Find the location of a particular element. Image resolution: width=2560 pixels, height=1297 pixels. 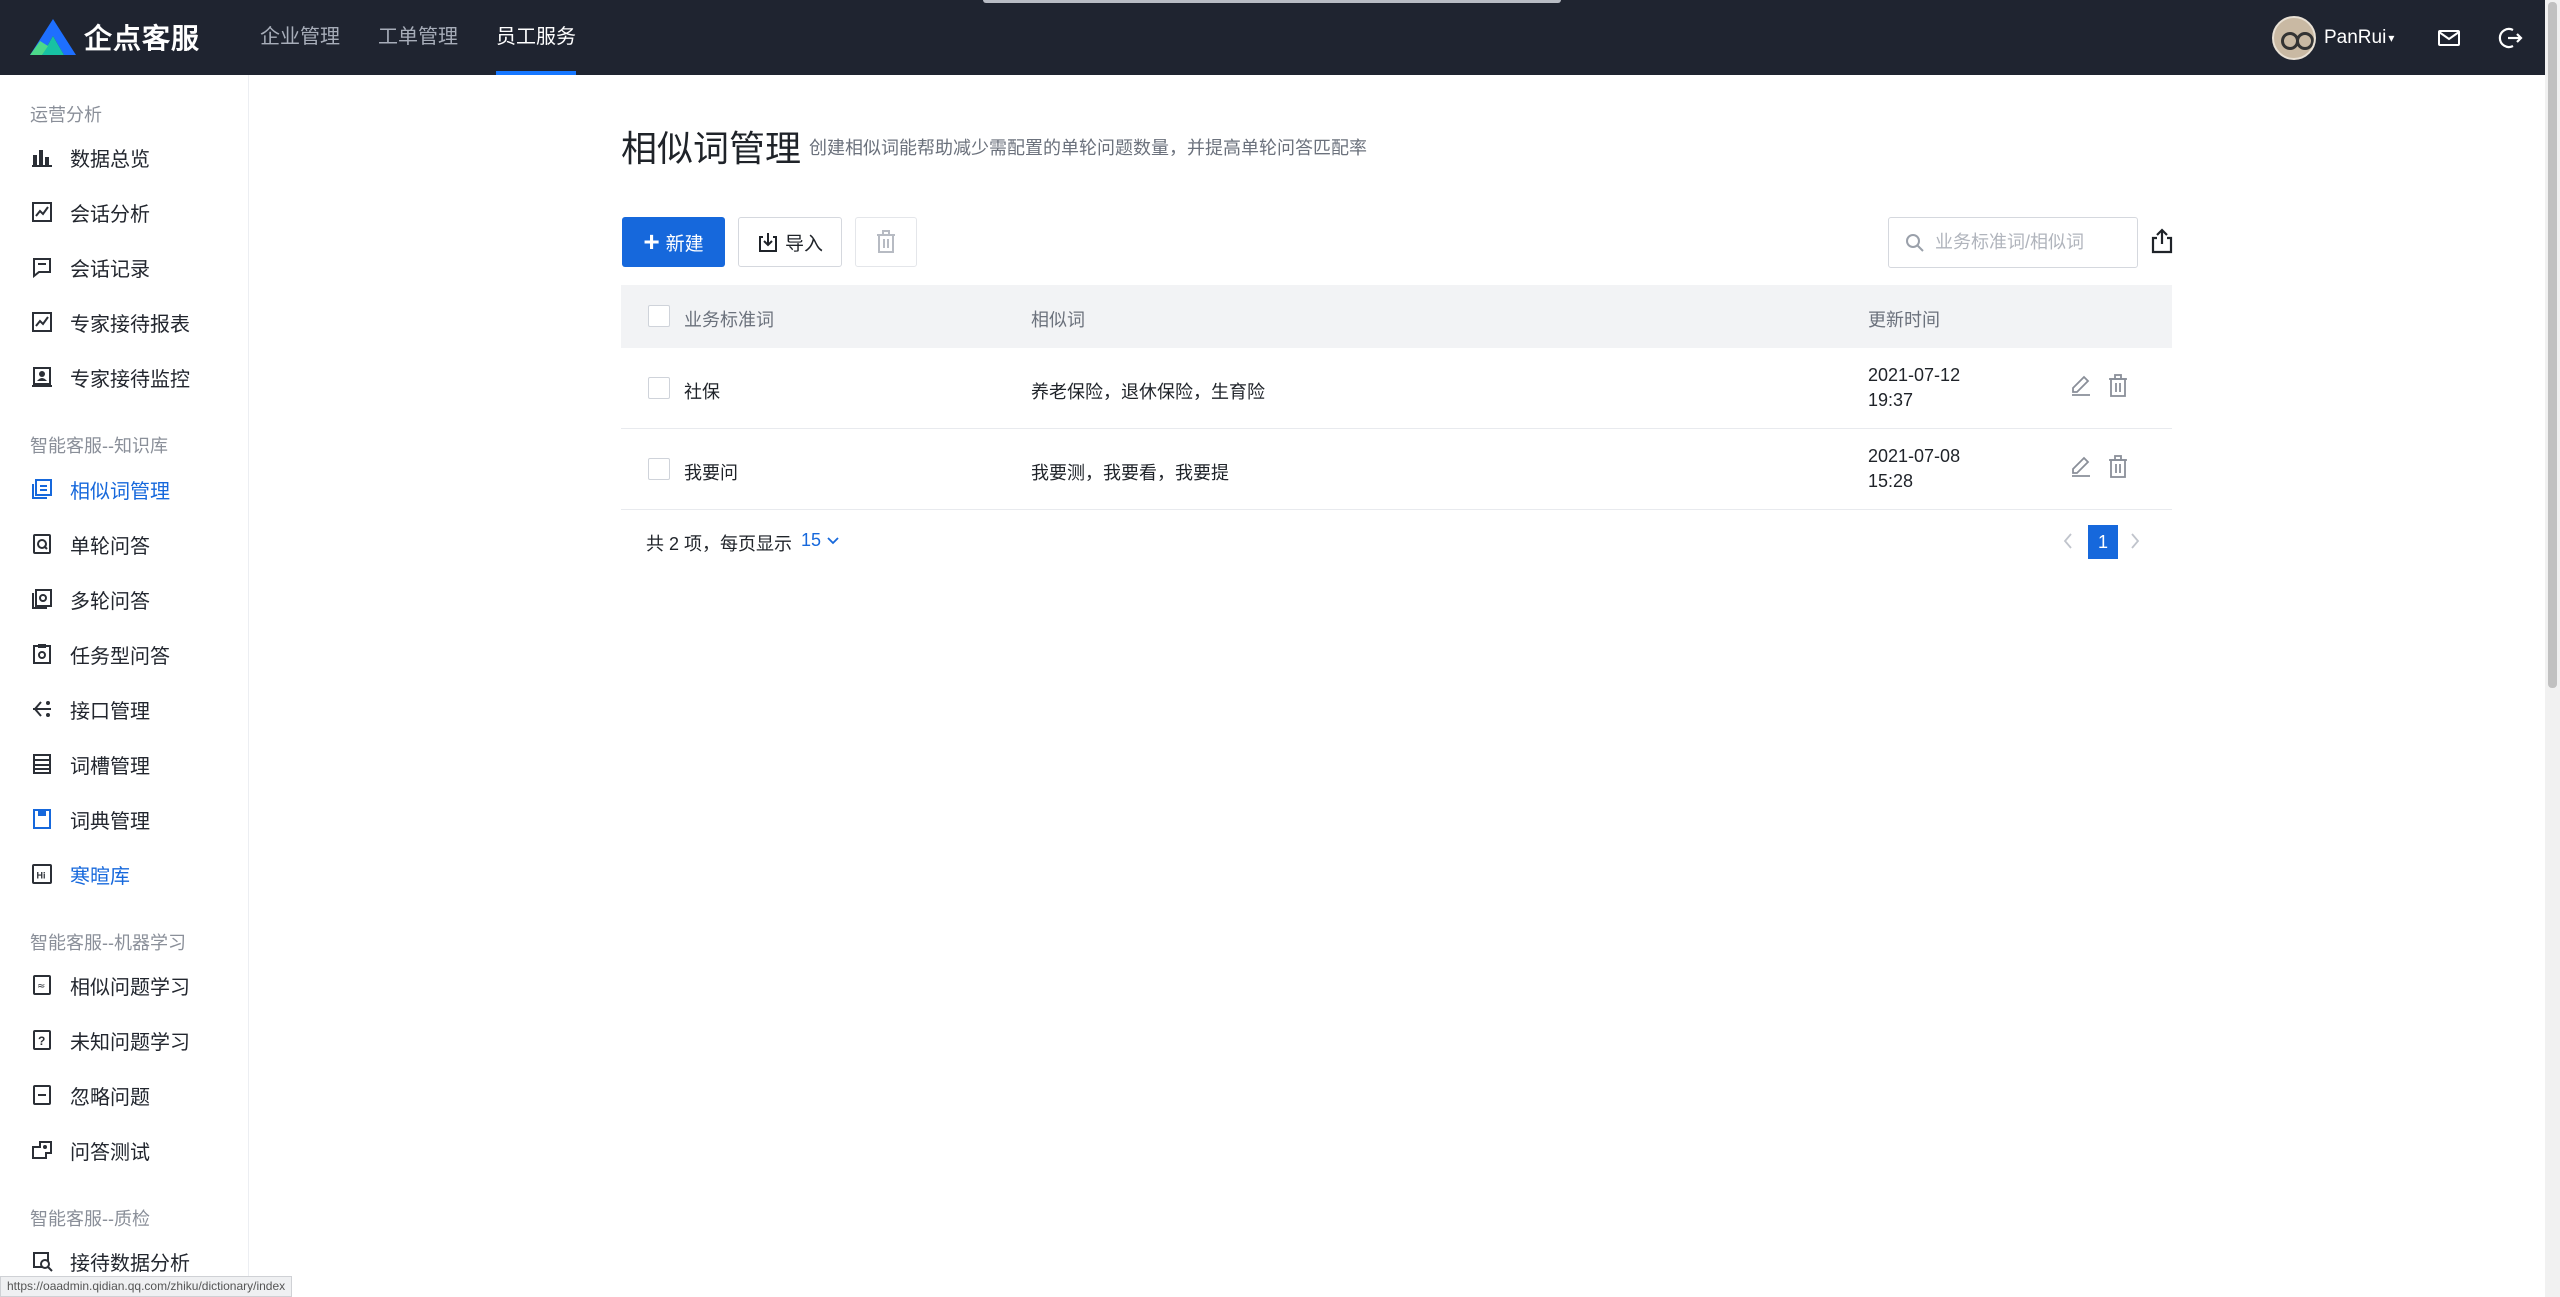

dictionary-icon is located at coordinates (42, 819).